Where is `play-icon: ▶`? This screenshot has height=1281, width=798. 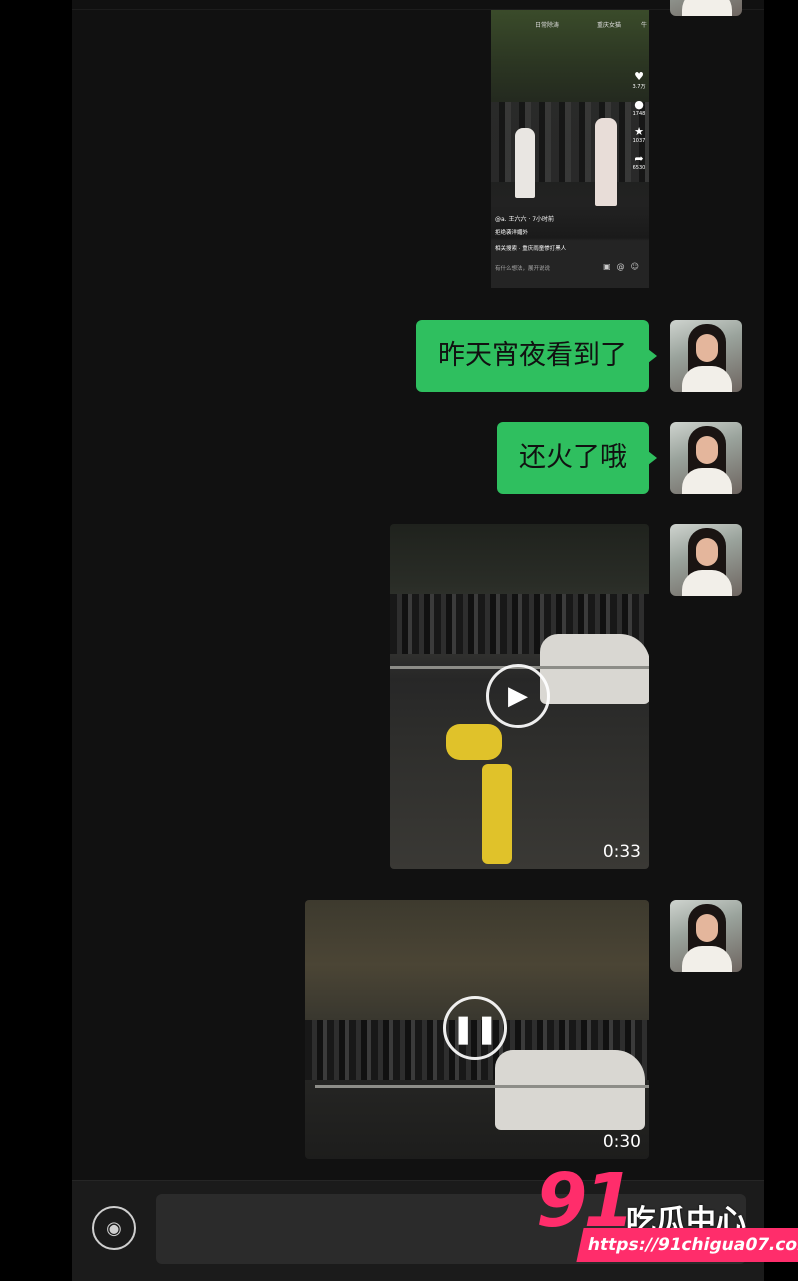
play-icon: ▶ is located at coordinates (518, 696).